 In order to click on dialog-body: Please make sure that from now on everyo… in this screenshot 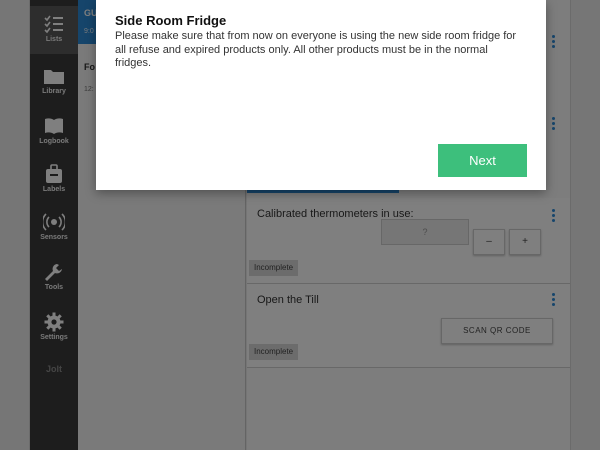, I will do `click(316, 49)`.